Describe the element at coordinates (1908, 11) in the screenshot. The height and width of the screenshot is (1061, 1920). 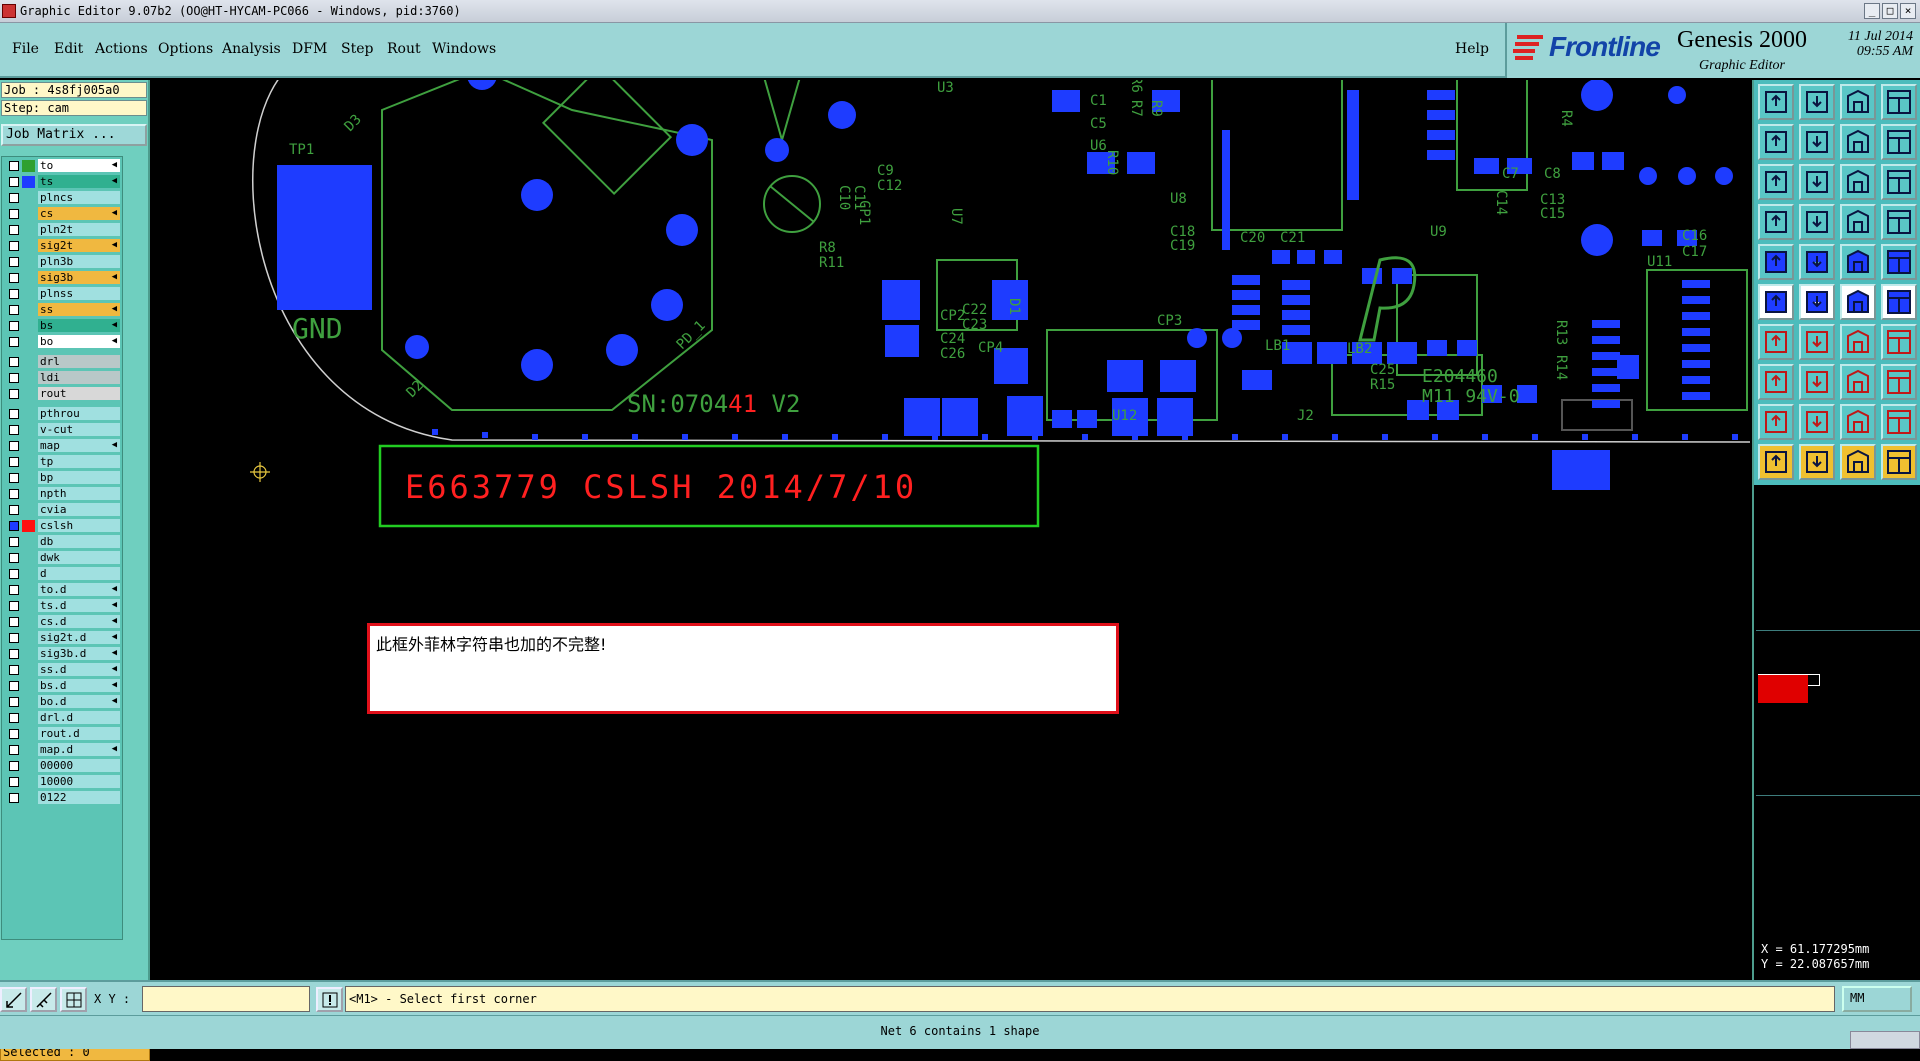
I see `close-button: ×` at that location.